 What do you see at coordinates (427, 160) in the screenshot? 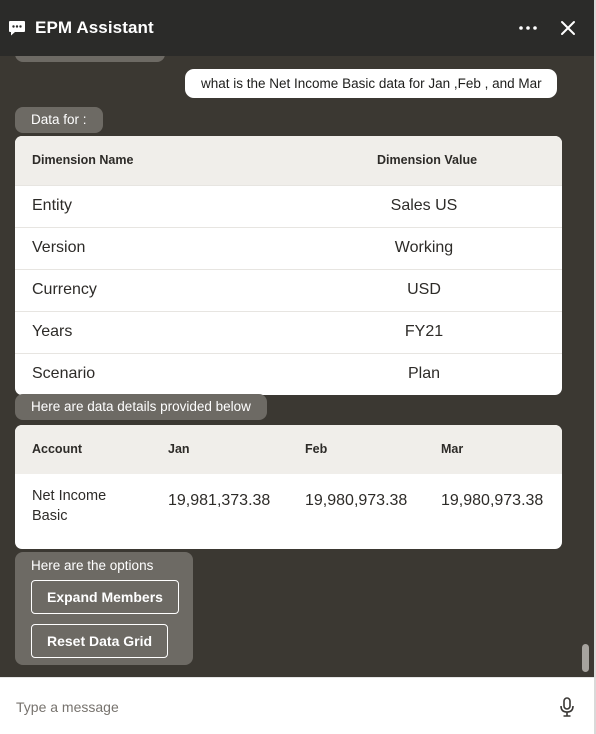
I see `column-header-dimension-value: Dimension Value` at bounding box center [427, 160].